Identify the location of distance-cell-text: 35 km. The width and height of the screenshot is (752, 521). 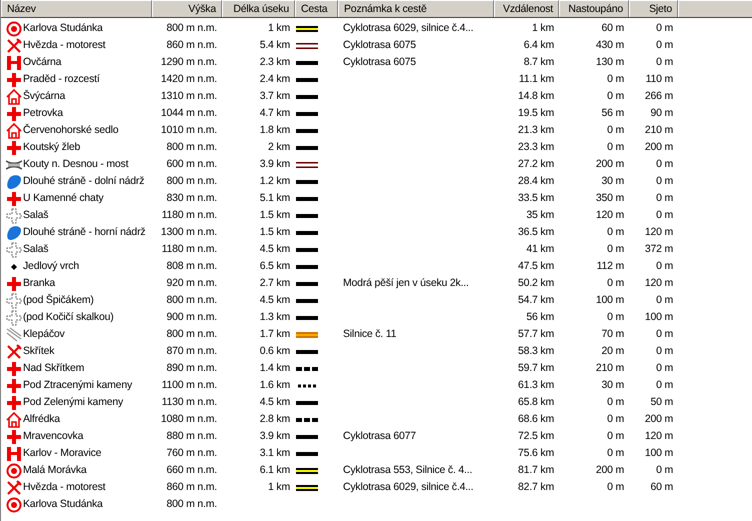
(539, 215).